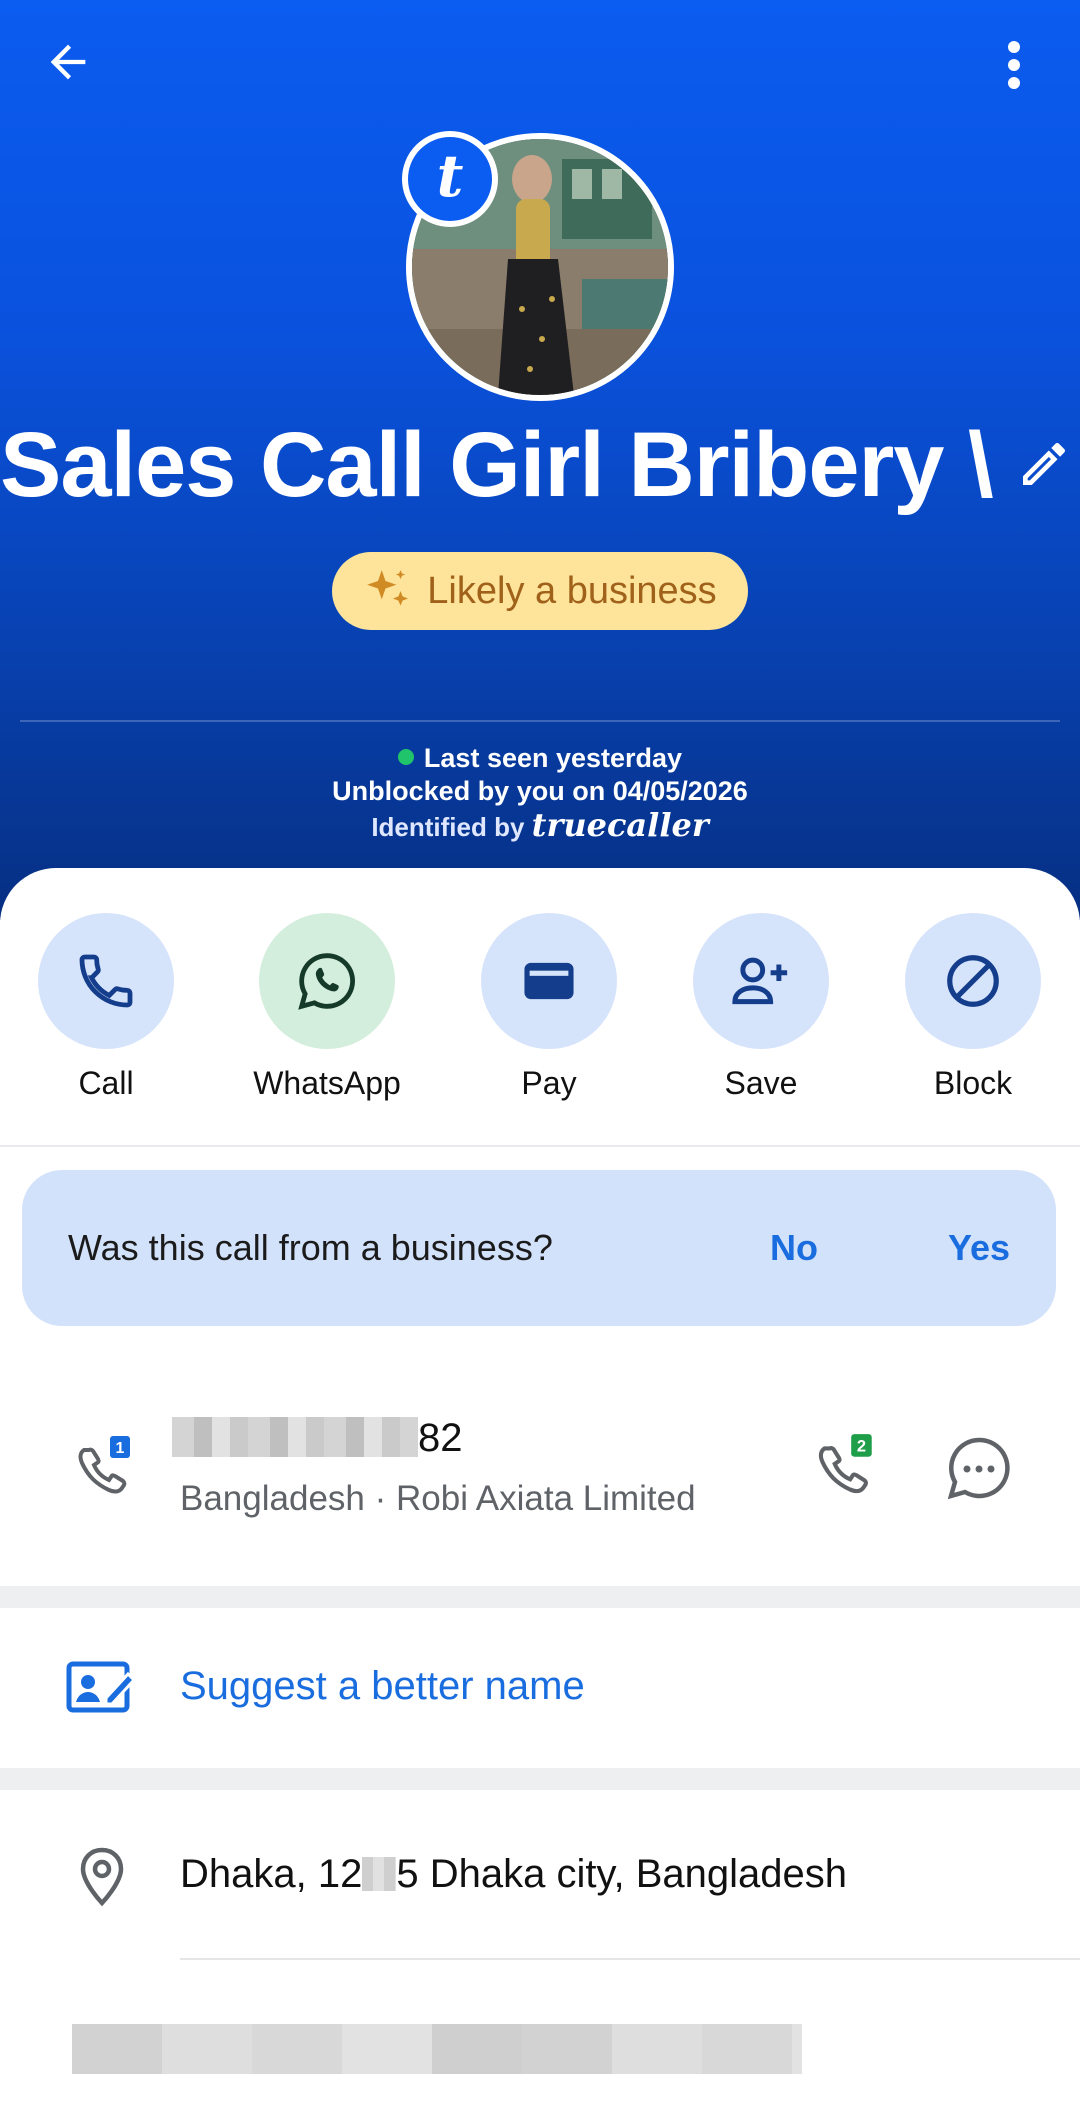 This screenshot has height=2124, width=1080. I want to click on redacted-content, so click(437, 2049).